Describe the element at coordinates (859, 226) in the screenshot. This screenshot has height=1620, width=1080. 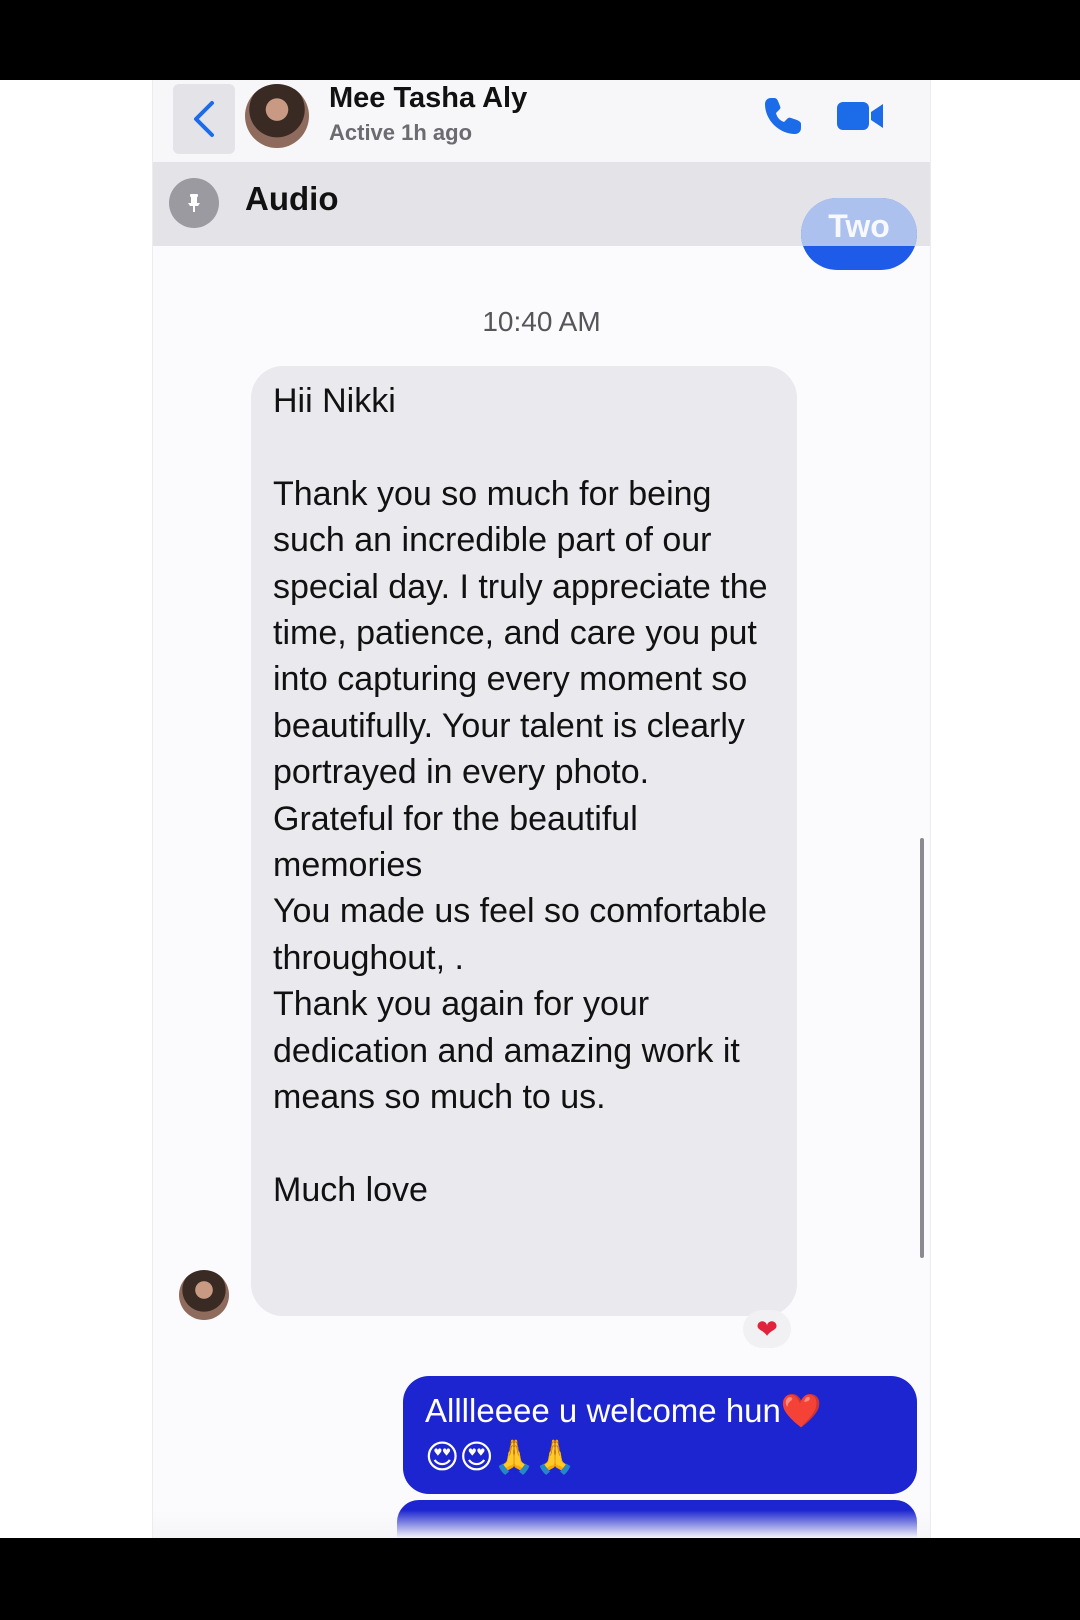
I see `previous-outgoing-text: Two` at that location.